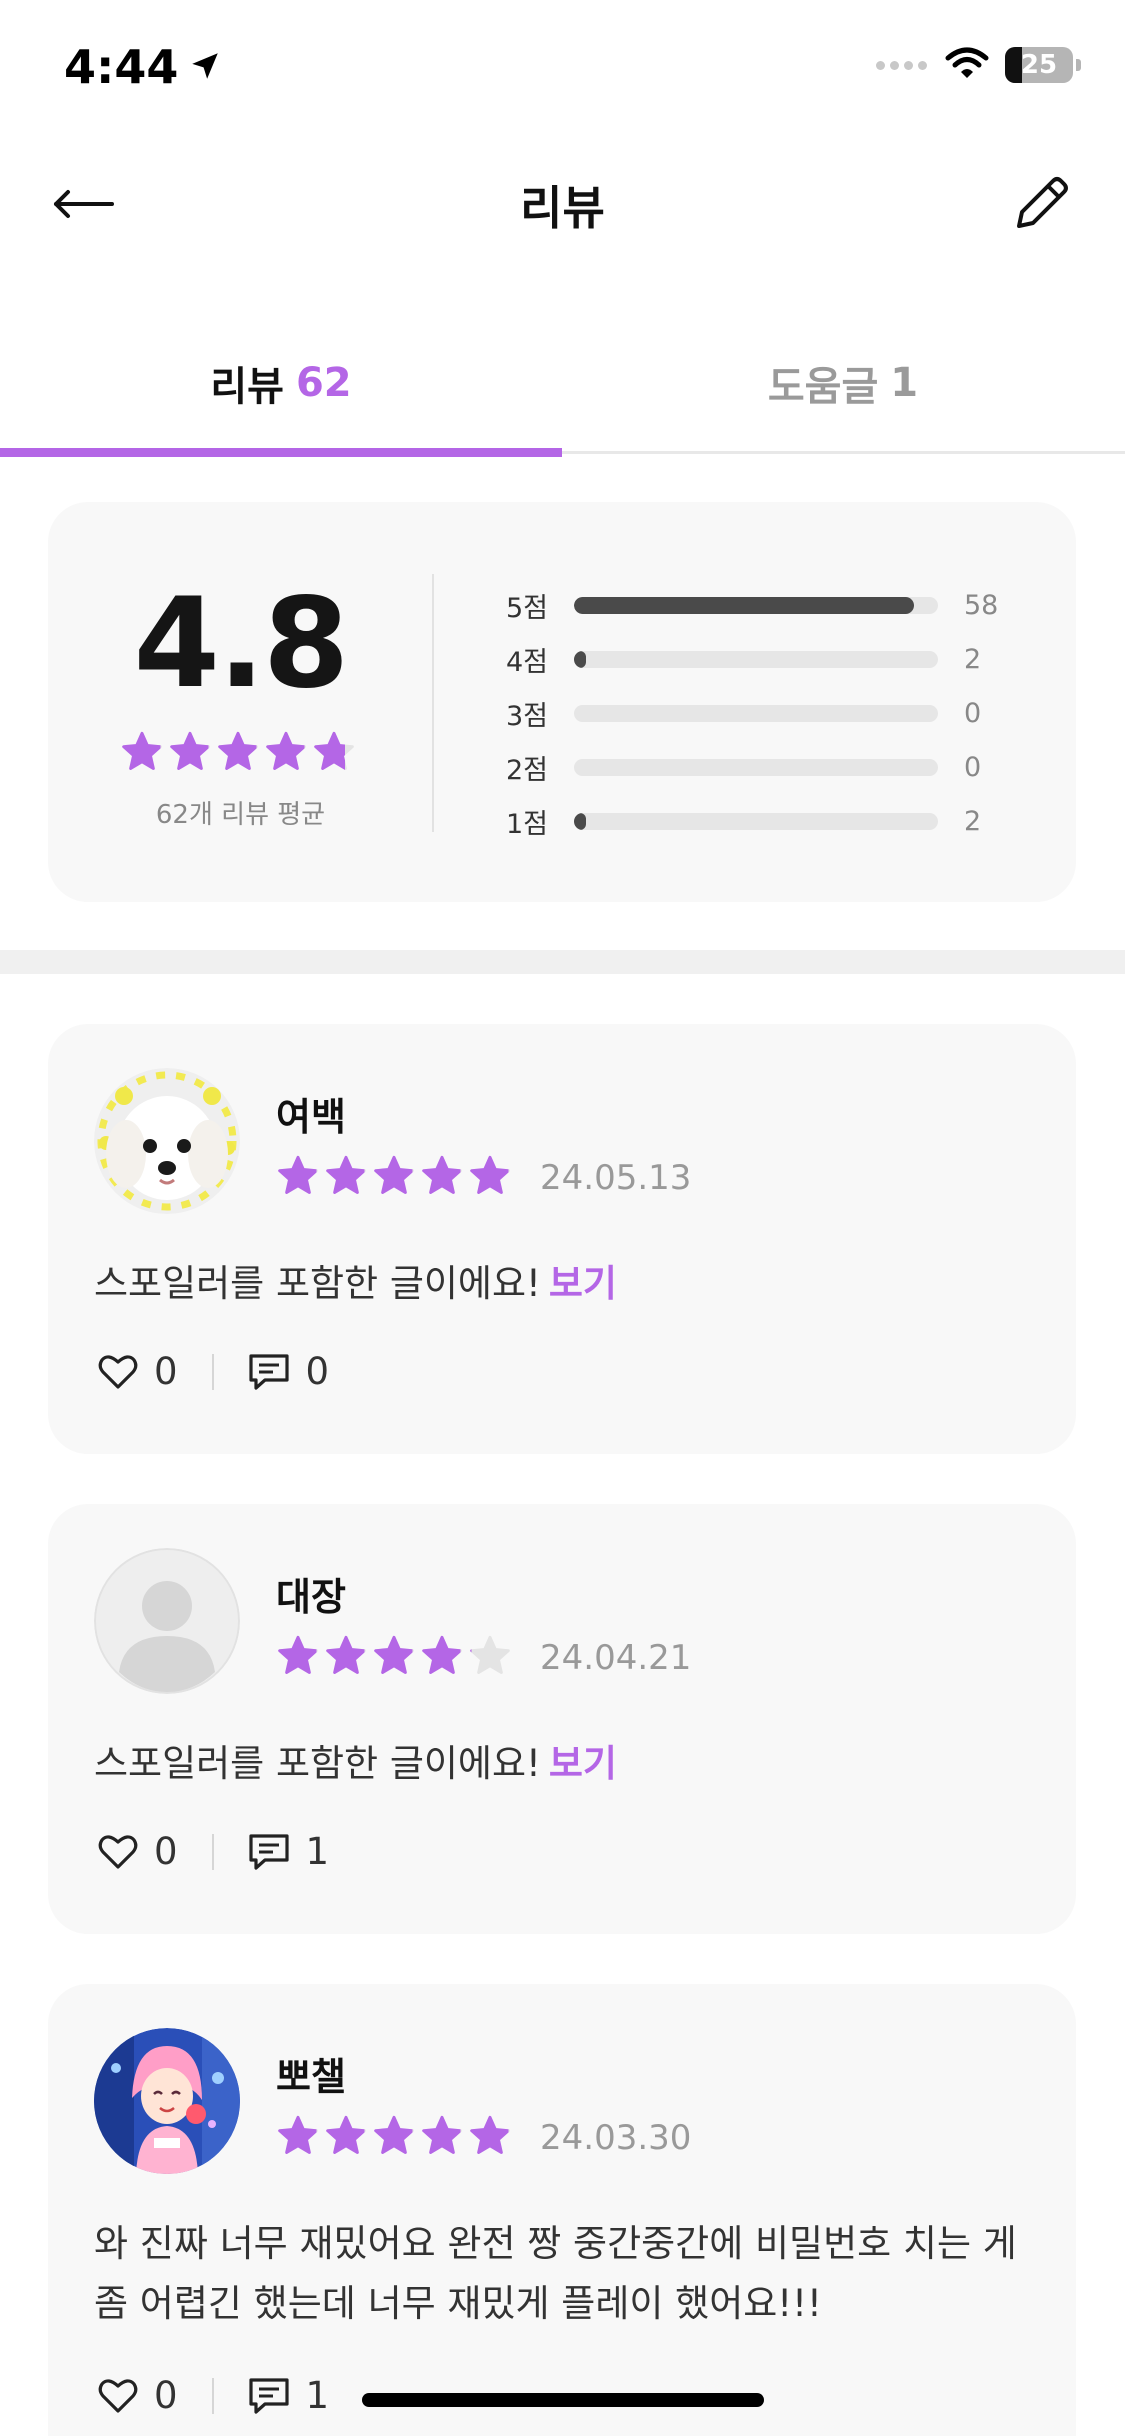 The height and width of the screenshot is (2436, 1125). I want to click on distribution-row: 2점 0, so click(776, 767).